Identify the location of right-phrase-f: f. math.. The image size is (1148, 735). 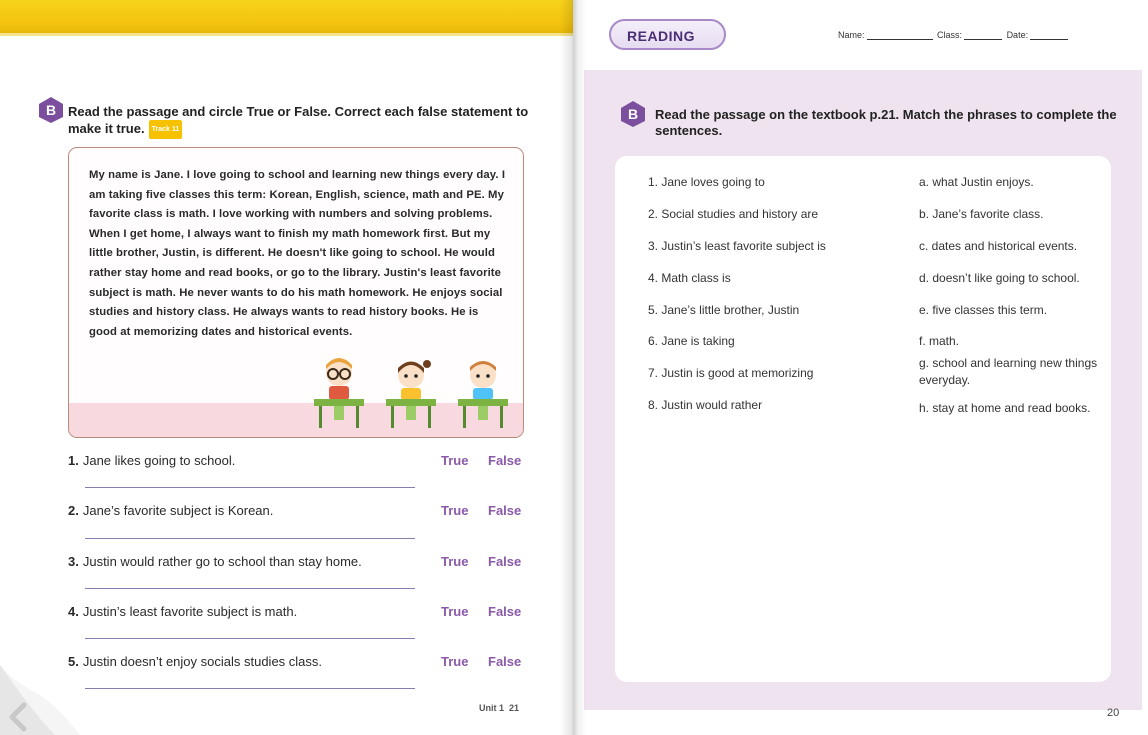
(939, 341).